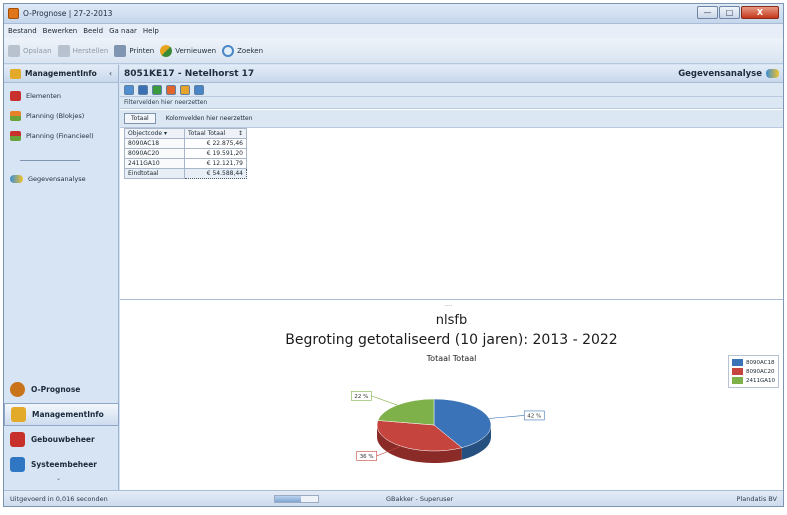 This screenshot has width=787, height=515. I want to click on save-button: Opslaan, so click(30, 50).